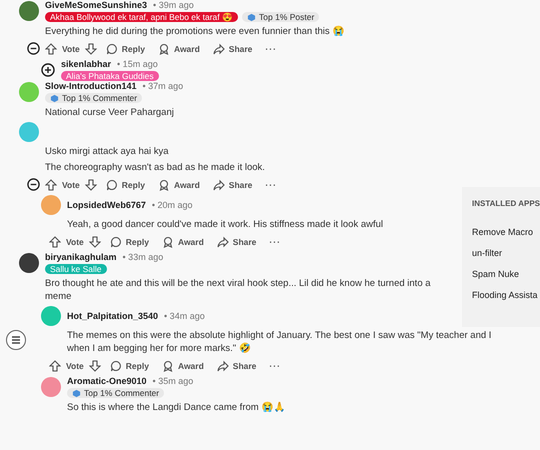 This screenshot has height=450, width=540. I want to click on app-link: Remove Macro, so click(506, 232).